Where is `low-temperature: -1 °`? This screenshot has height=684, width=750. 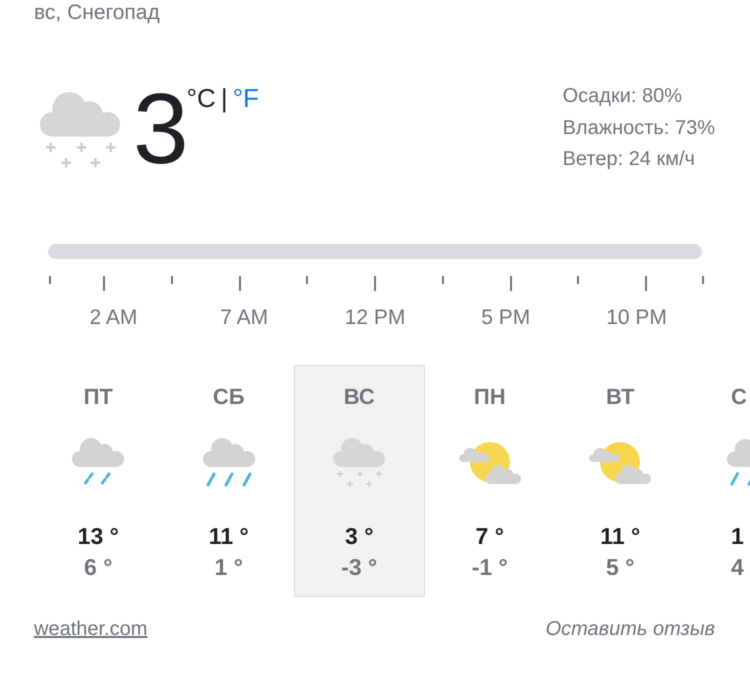
low-temperature: -1 ° is located at coordinates (490, 567).